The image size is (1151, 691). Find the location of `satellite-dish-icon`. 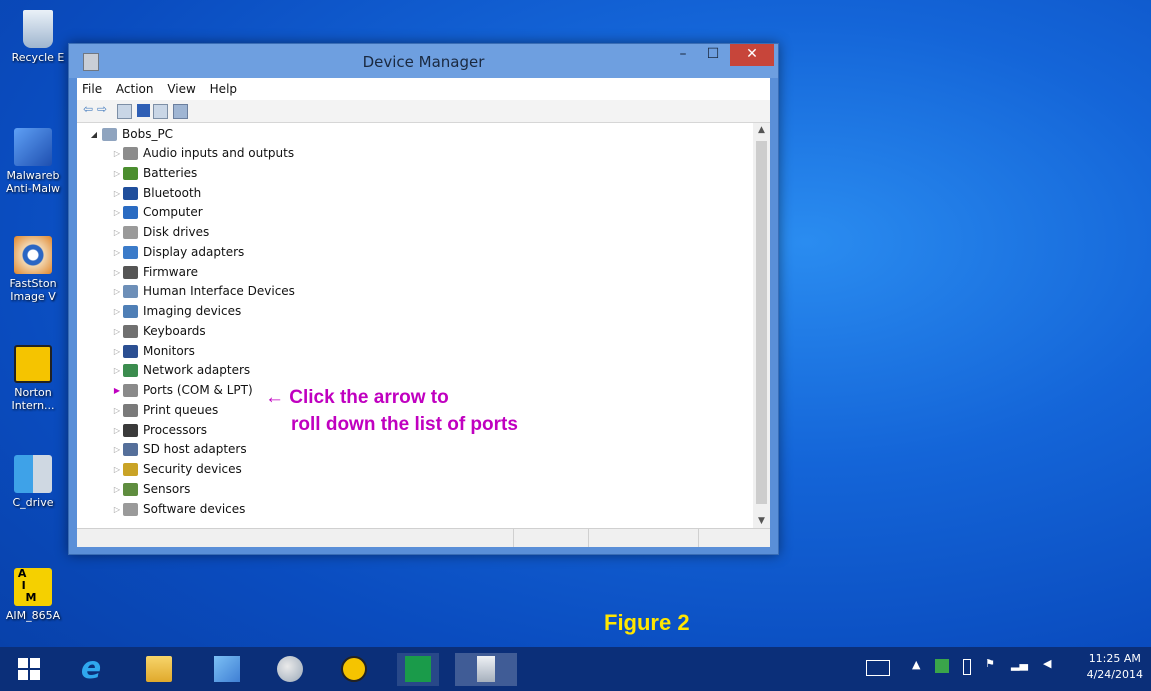

satellite-dish-icon is located at coordinates (290, 669).